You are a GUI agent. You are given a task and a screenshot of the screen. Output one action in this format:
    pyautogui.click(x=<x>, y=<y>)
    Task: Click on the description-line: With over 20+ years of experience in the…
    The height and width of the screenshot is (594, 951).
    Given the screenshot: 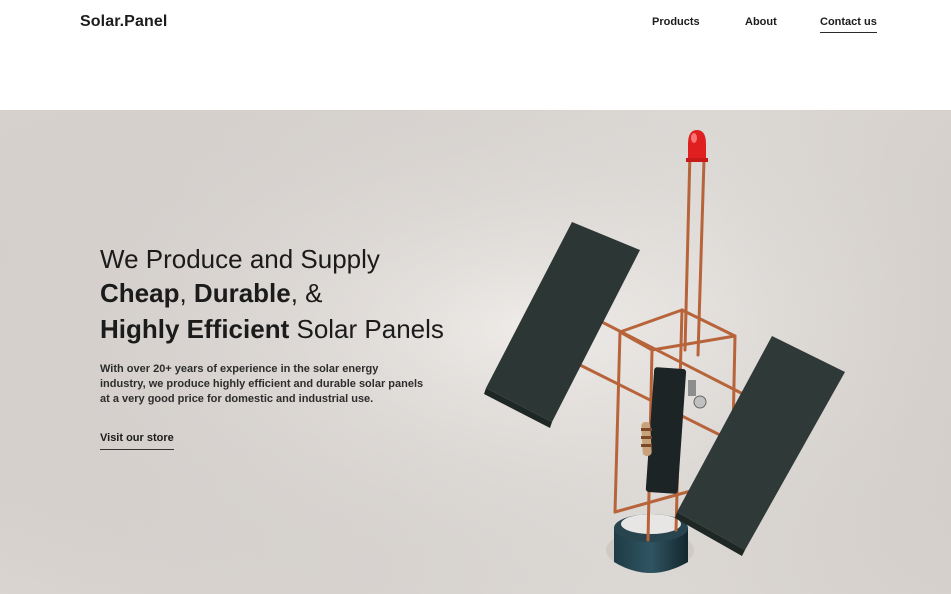 What is the action you would take?
    pyautogui.click(x=239, y=369)
    